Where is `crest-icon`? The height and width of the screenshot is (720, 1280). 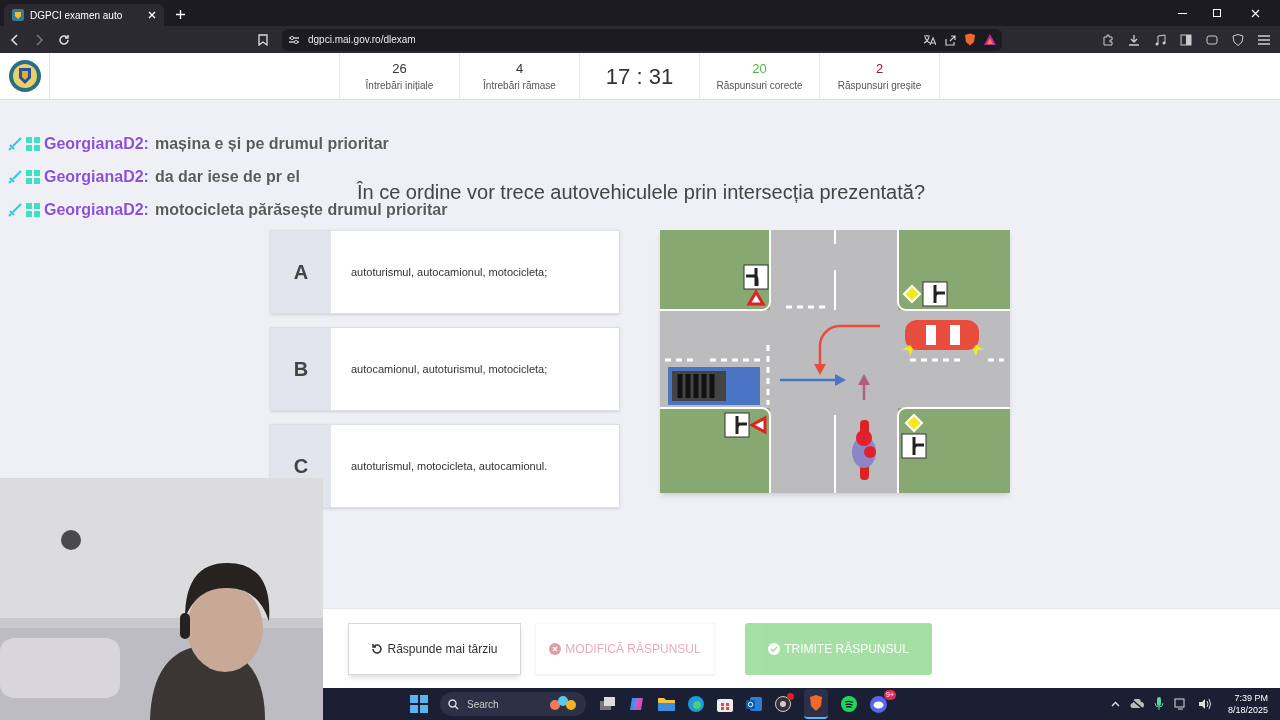
crest-icon is located at coordinates (18, 15).